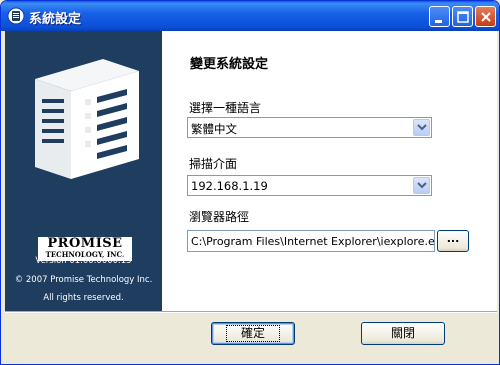 The height and width of the screenshot is (365, 500). Describe the element at coordinates (229, 64) in the screenshot. I see `settings-heading: 變更系統設定` at that location.